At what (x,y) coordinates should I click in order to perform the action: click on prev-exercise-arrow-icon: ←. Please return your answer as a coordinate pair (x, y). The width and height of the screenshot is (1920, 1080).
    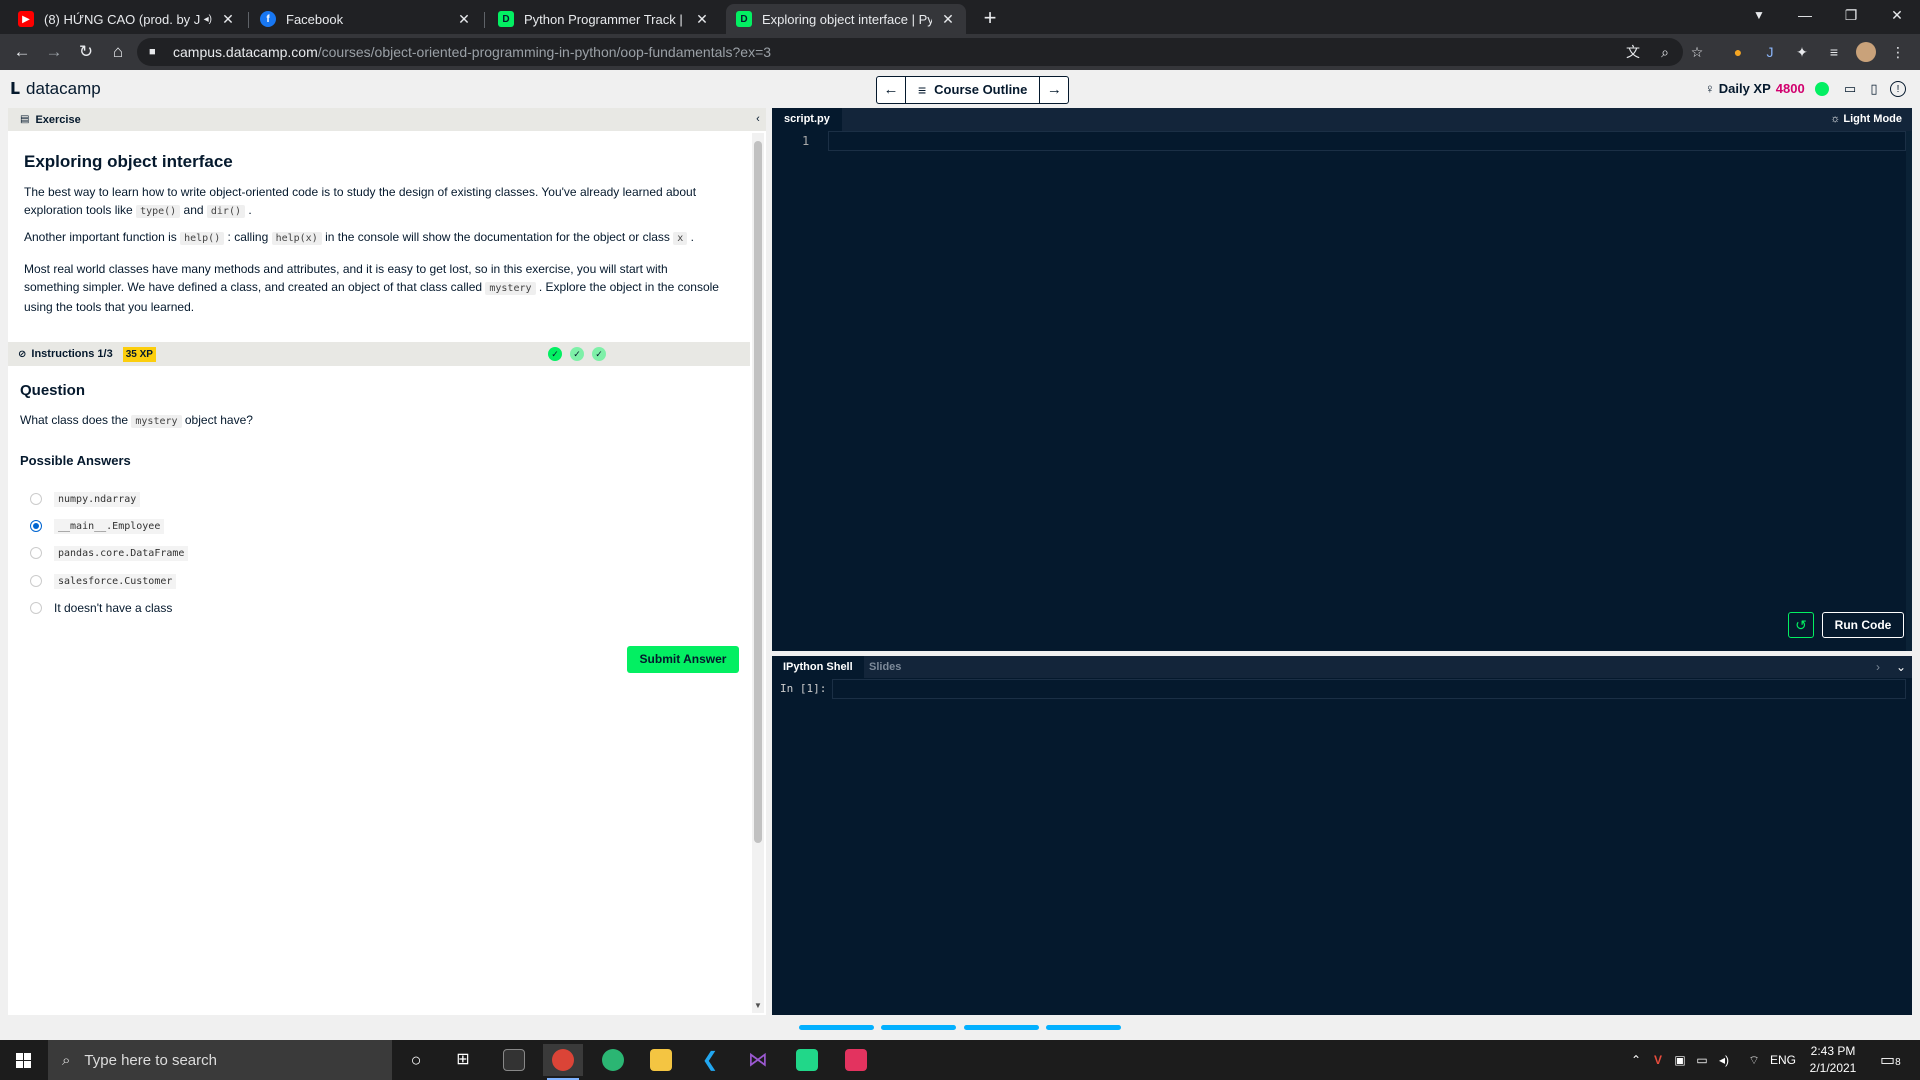
    Looking at the image, I should click on (891, 90).